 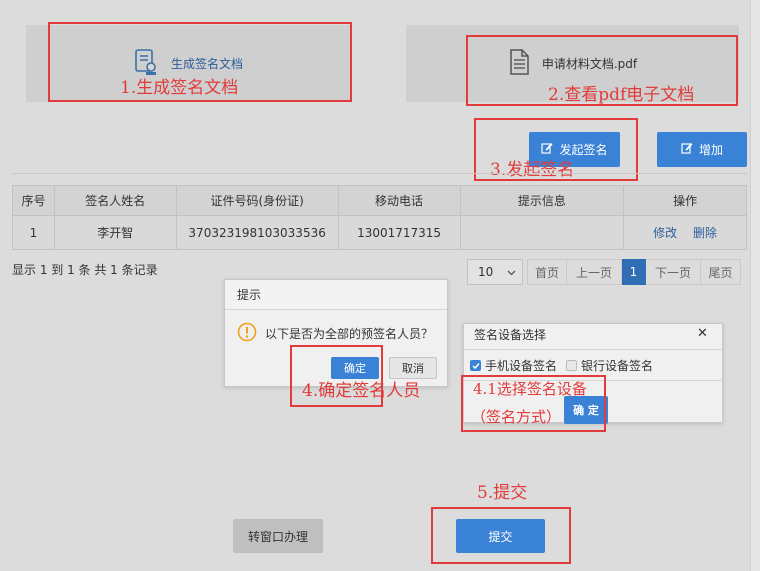 What do you see at coordinates (336, 295) in the screenshot?
I see `confirm-dialog-title: 提示` at bounding box center [336, 295].